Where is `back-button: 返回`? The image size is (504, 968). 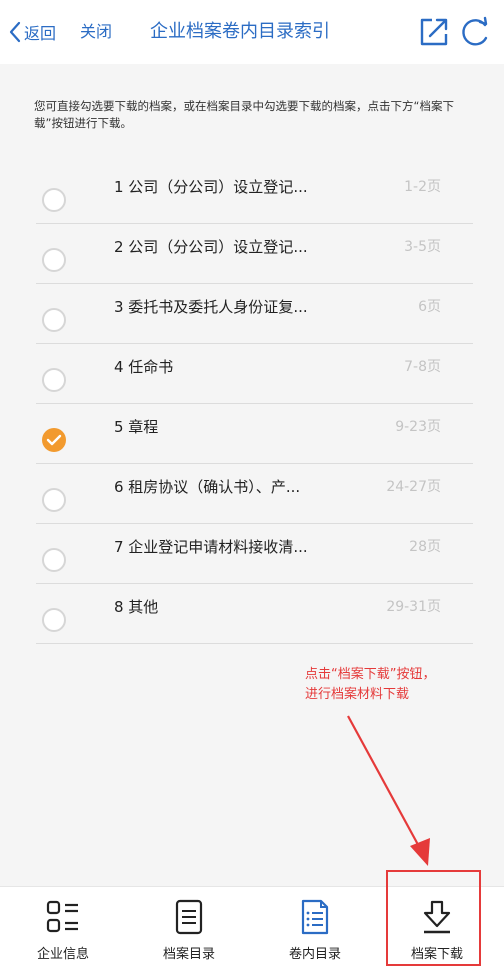 back-button: 返回 is located at coordinates (32, 32).